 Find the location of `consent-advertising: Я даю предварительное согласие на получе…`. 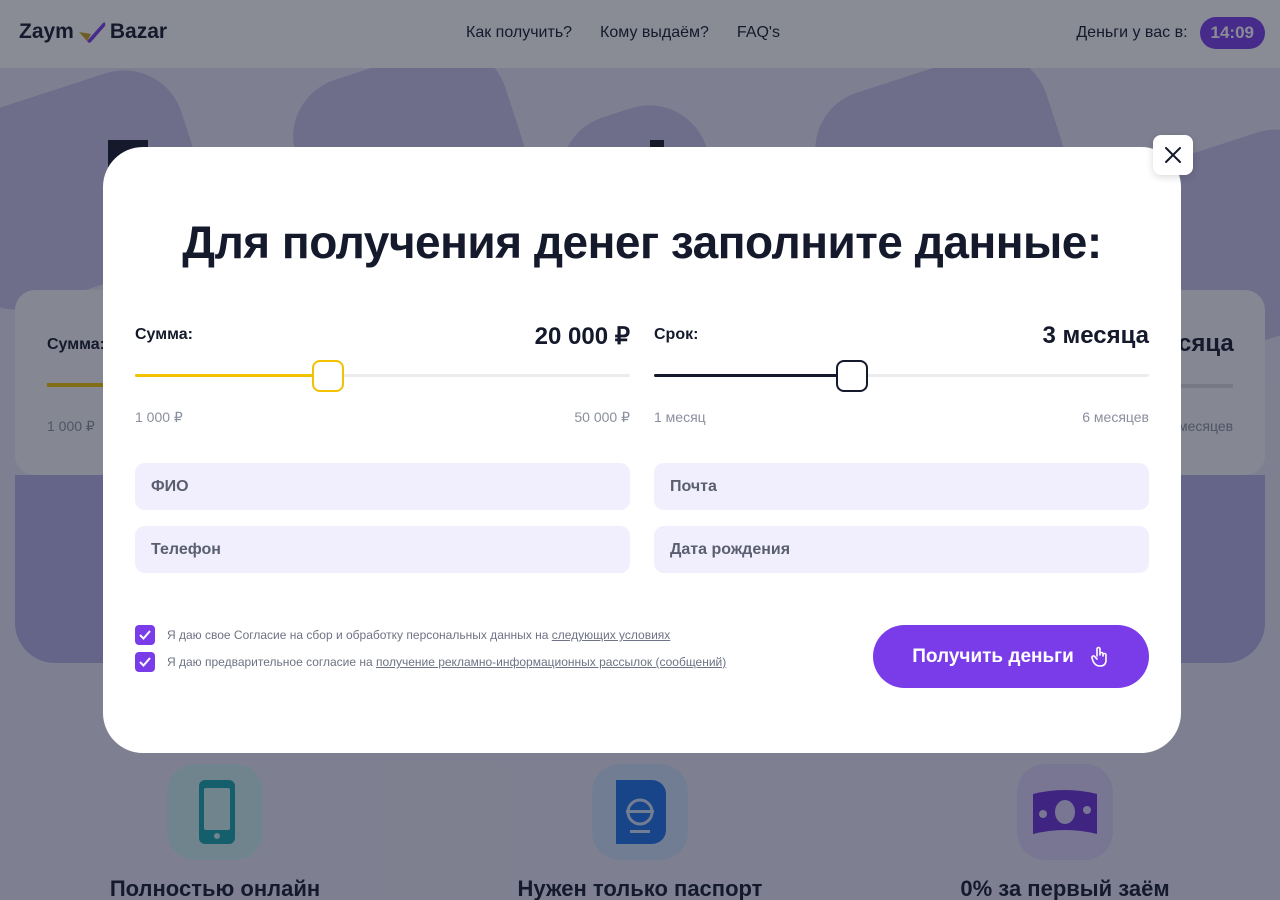

consent-advertising: Я даю предварительное согласие на получе… is located at coordinates (430, 662).